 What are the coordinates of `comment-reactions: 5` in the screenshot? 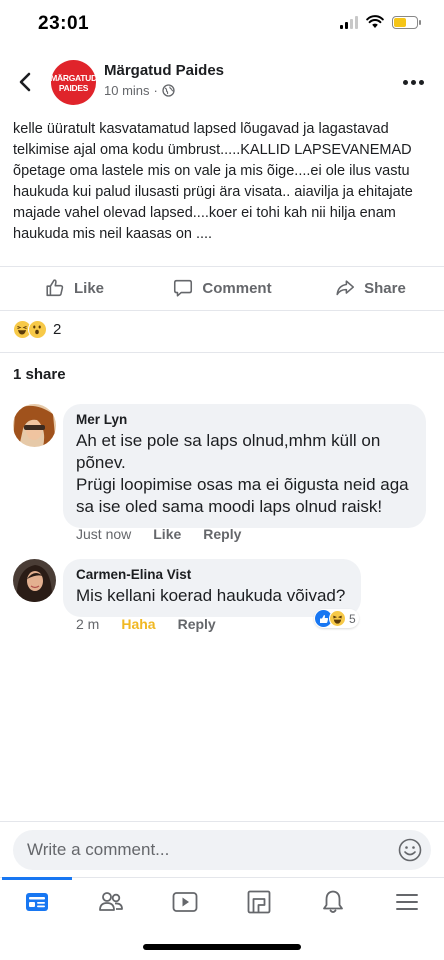 It's located at (336, 618).